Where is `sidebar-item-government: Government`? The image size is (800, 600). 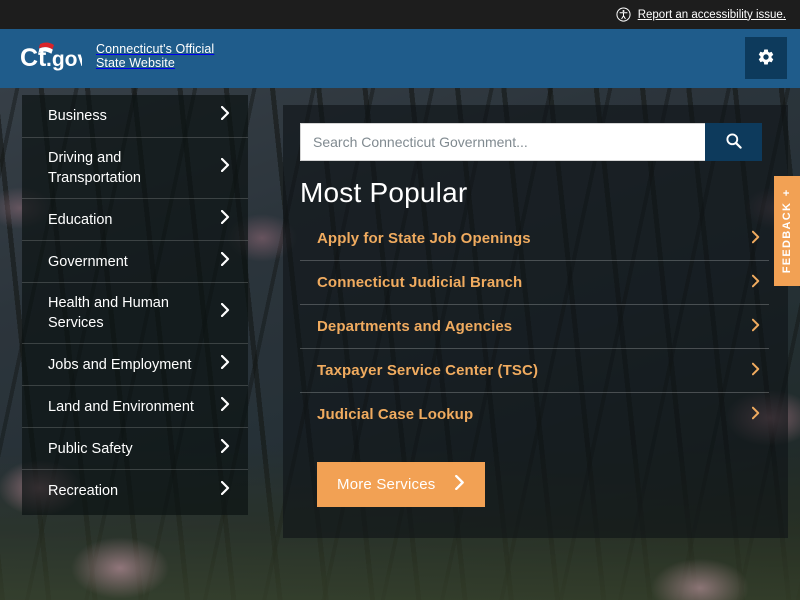 sidebar-item-government: Government is located at coordinates (135, 261).